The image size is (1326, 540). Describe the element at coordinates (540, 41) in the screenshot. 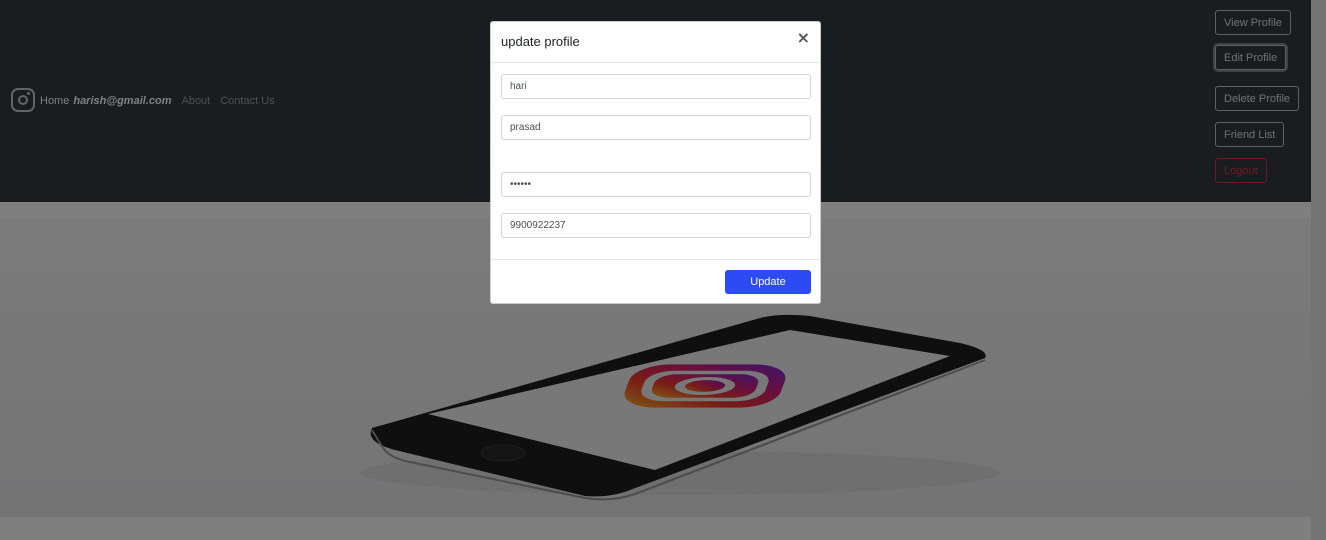

I see `modal-title: update profile` at that location.